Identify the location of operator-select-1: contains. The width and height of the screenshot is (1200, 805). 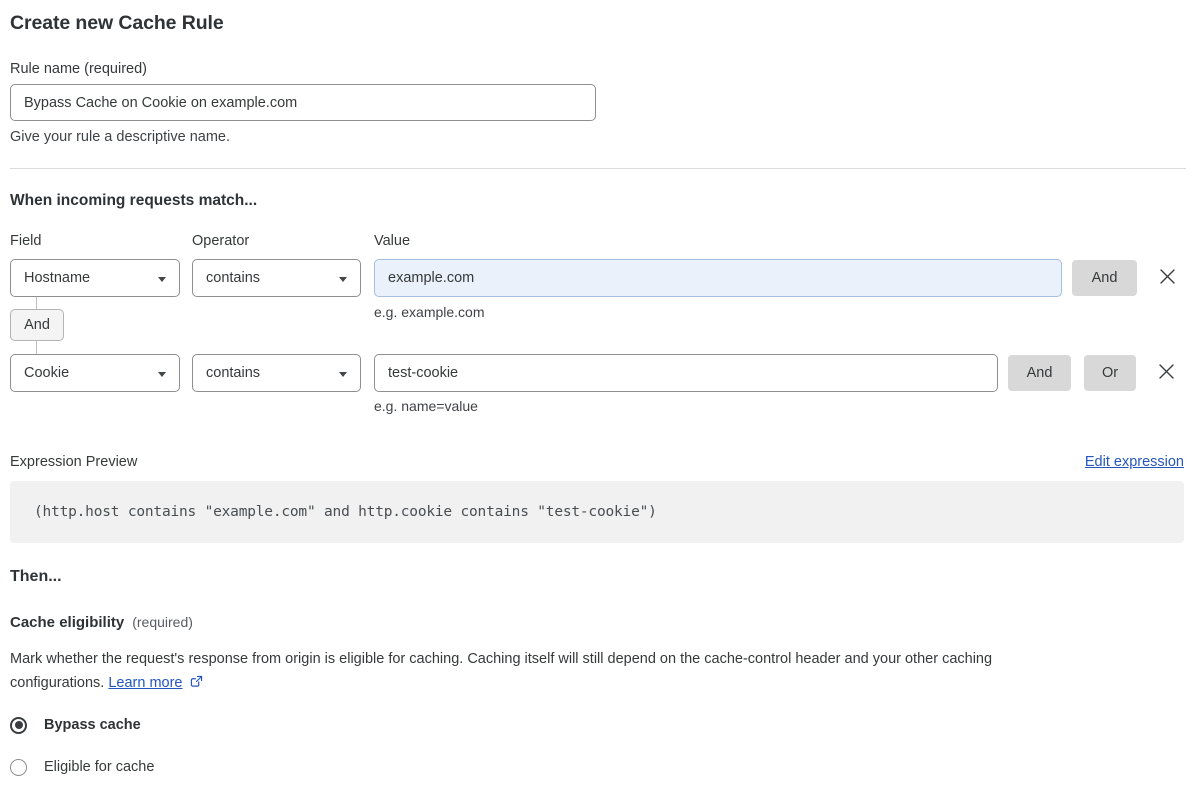
(276, 278).